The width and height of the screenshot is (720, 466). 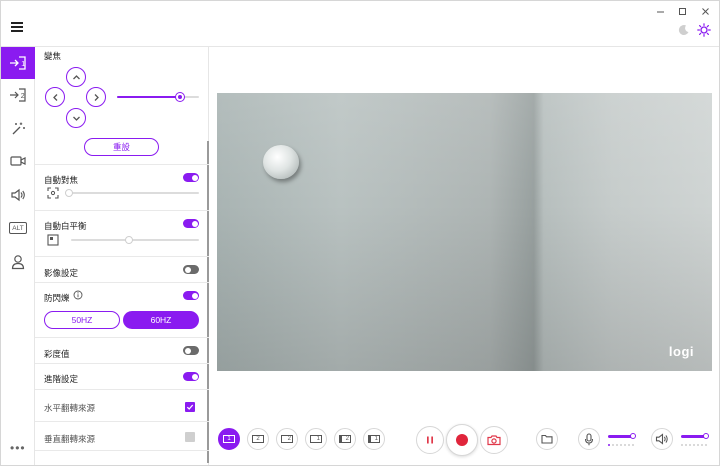 What do you see at coordinates (621, 445) in the screenshot?
I see `mic-level-meter` at bounding box center [621, 445].